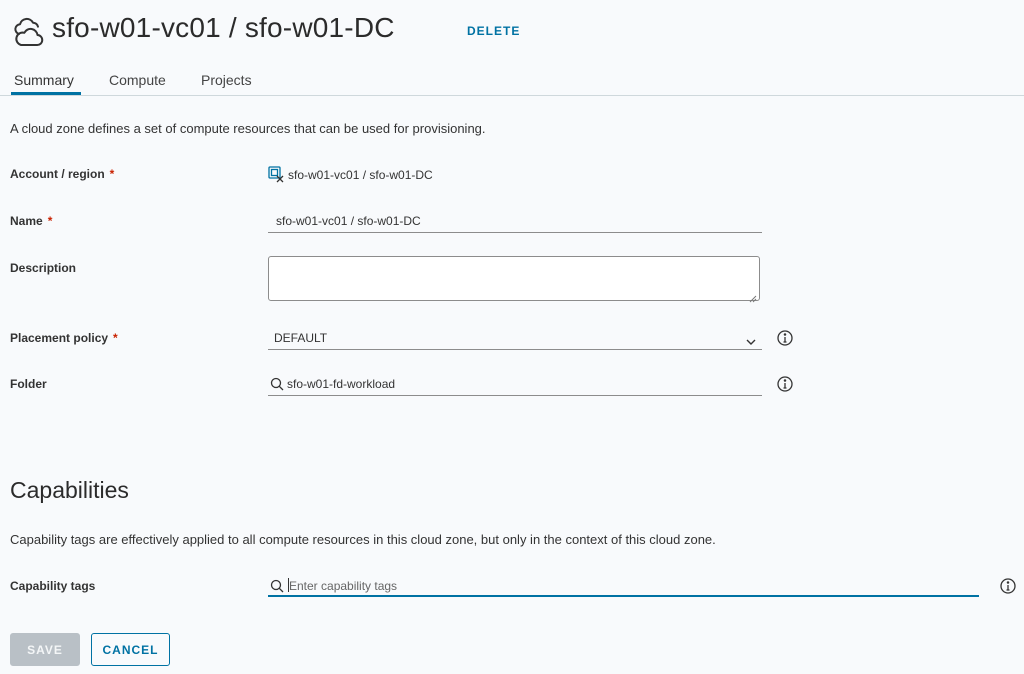  What do you see at coordinates (343, 586) in the screenshot?
I see `capability-tags-placeholder: Enter capability tags` at bounding box center [343, 586].